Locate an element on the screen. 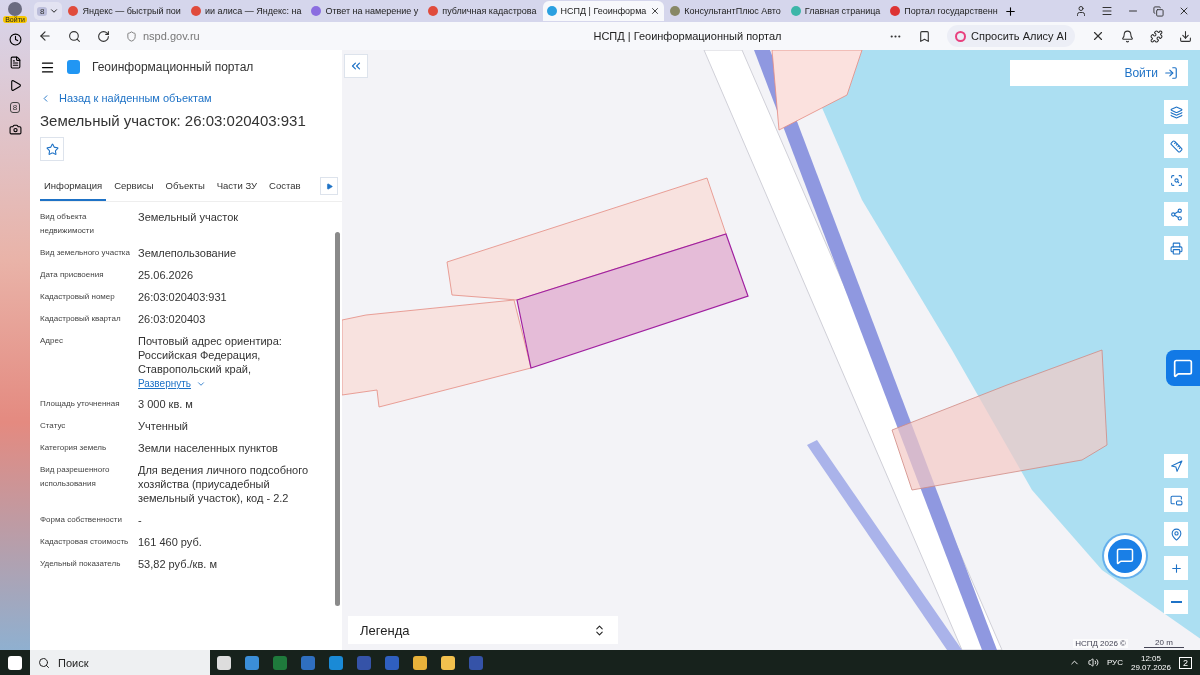  back-icon is located at coordinates (45, 36).